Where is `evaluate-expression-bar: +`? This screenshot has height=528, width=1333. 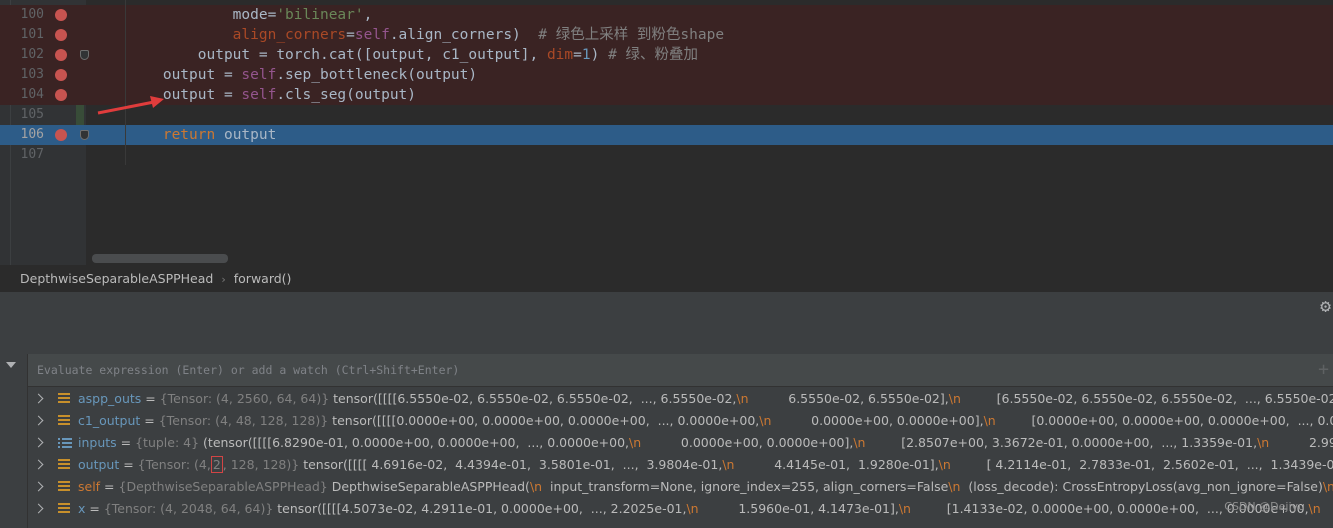
evaluate-expression-bar: + is located at coordinates (680, 370).